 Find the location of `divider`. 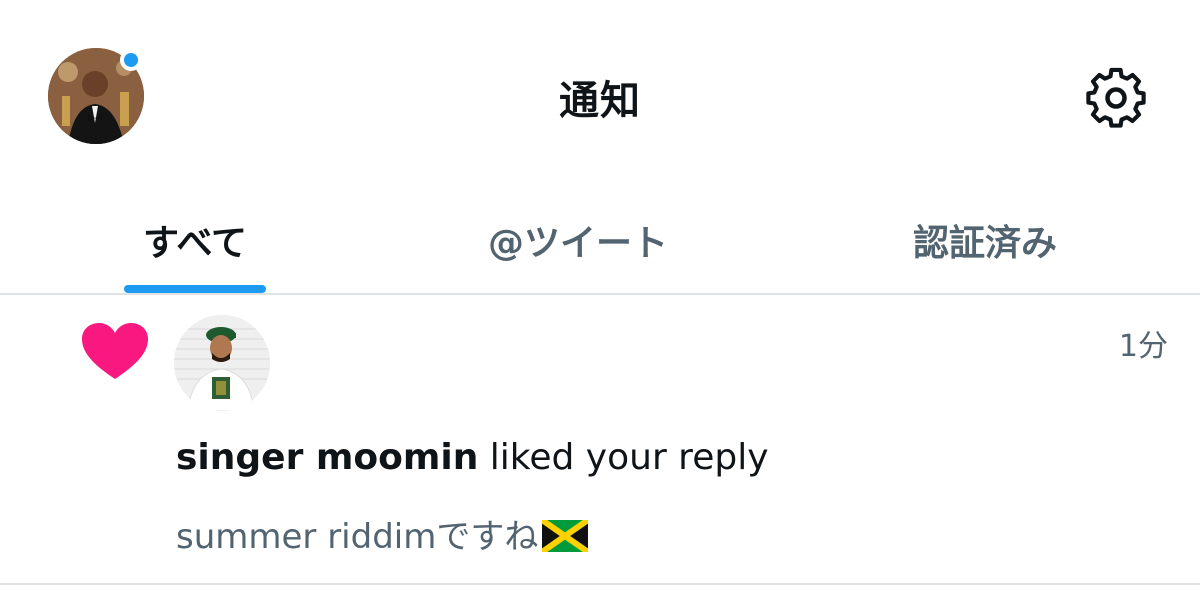

divider is located at coordinates (600, 584).